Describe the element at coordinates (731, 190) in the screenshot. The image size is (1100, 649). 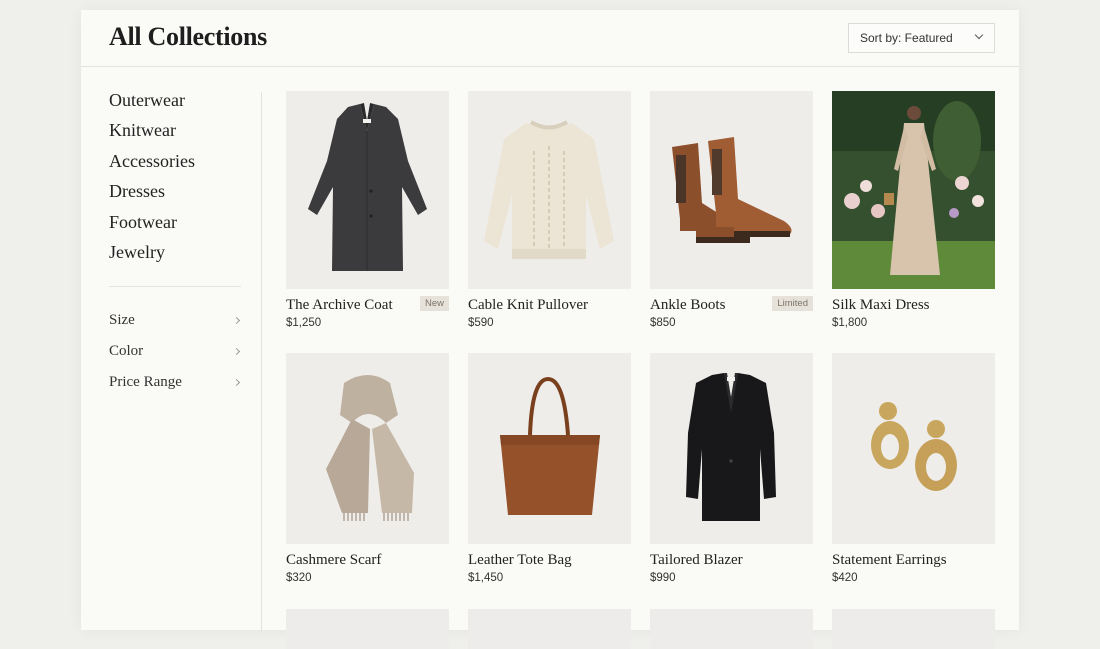
I see `product-image-boots` at that location.